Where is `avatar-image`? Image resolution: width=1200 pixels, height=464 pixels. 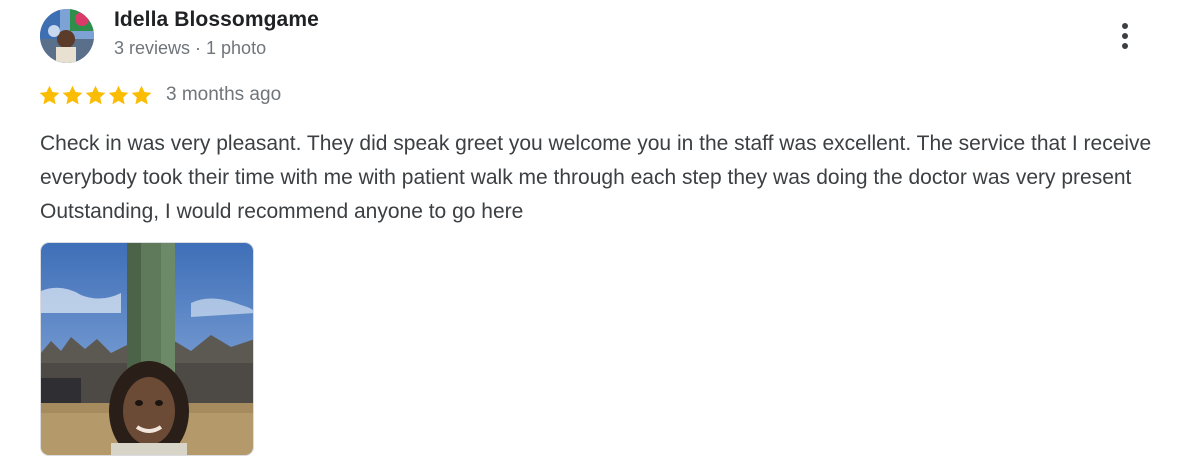
avatar-image is located at coordinates (67, 36).